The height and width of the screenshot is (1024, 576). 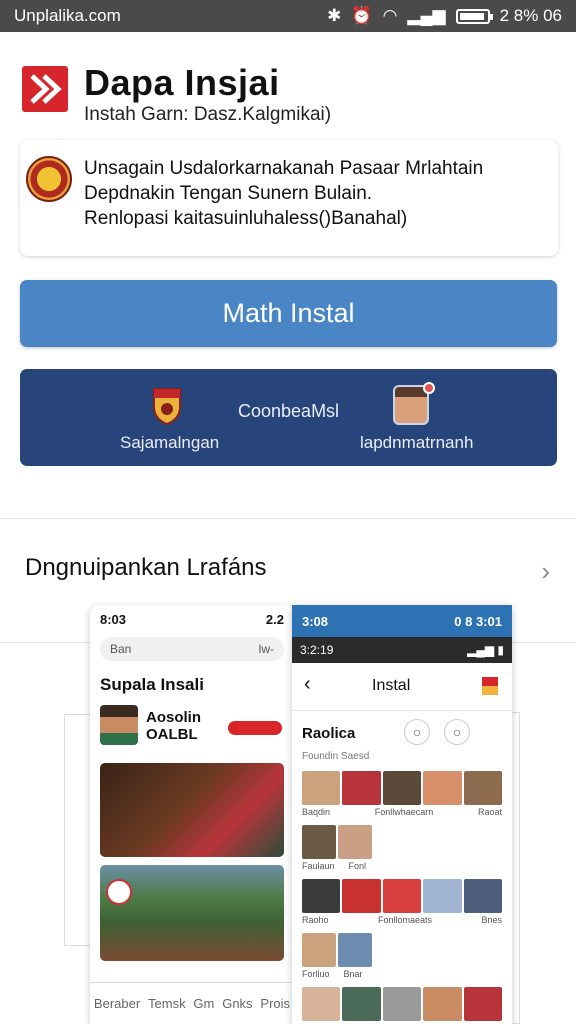 What do you see at coordinates (288, 568) in the screenshot?
I see `screenshots-section-header: Dngnuipankan Lrafáns ›` at bounding box center [288, 568].